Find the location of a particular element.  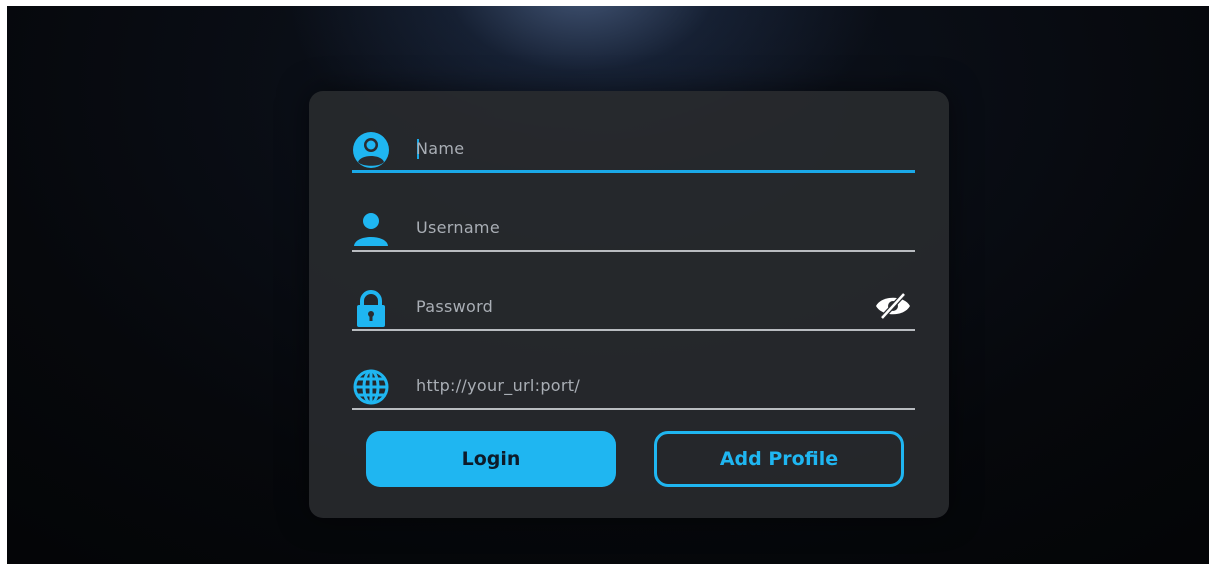

password-underline is located at coordinates (633, 330).